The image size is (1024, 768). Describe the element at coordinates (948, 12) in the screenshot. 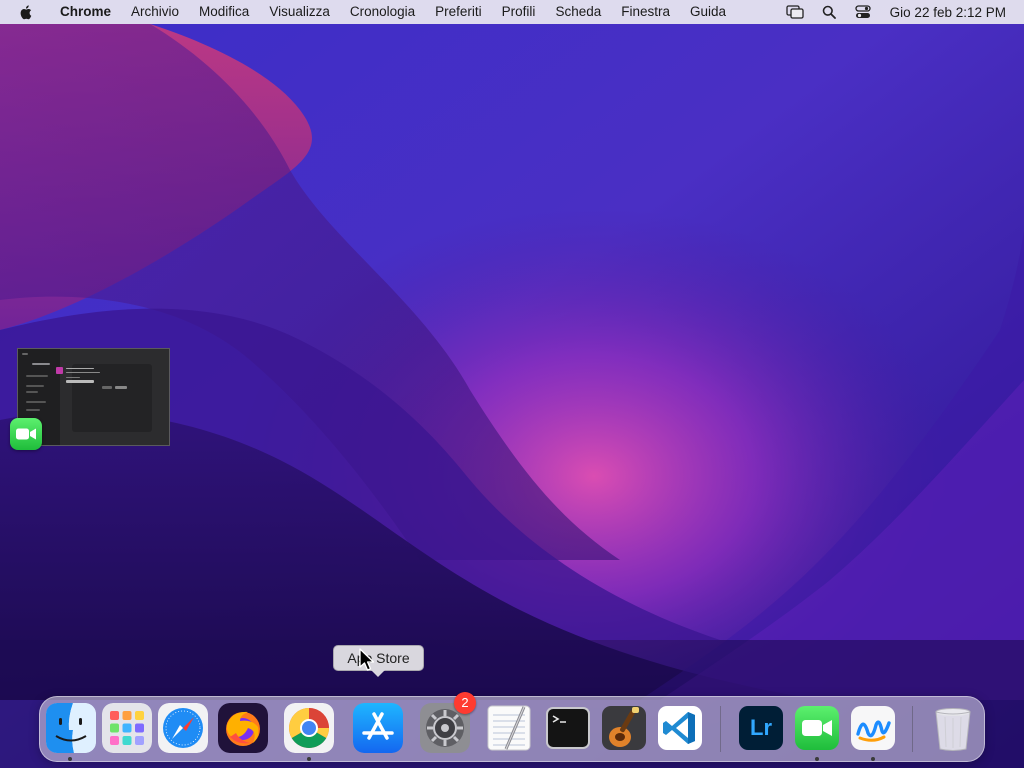

I see `menu-bar-clock: Gio 22 feb 2:12 PM` at that location.